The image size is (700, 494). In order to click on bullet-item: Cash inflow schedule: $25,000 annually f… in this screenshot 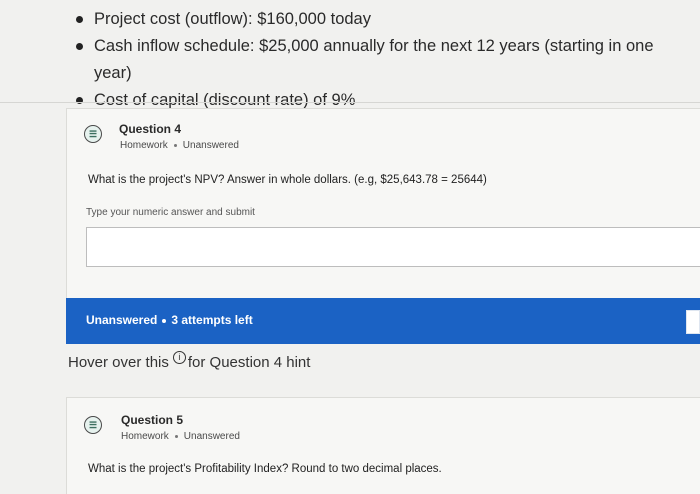, I will do `click(376, 60)`.